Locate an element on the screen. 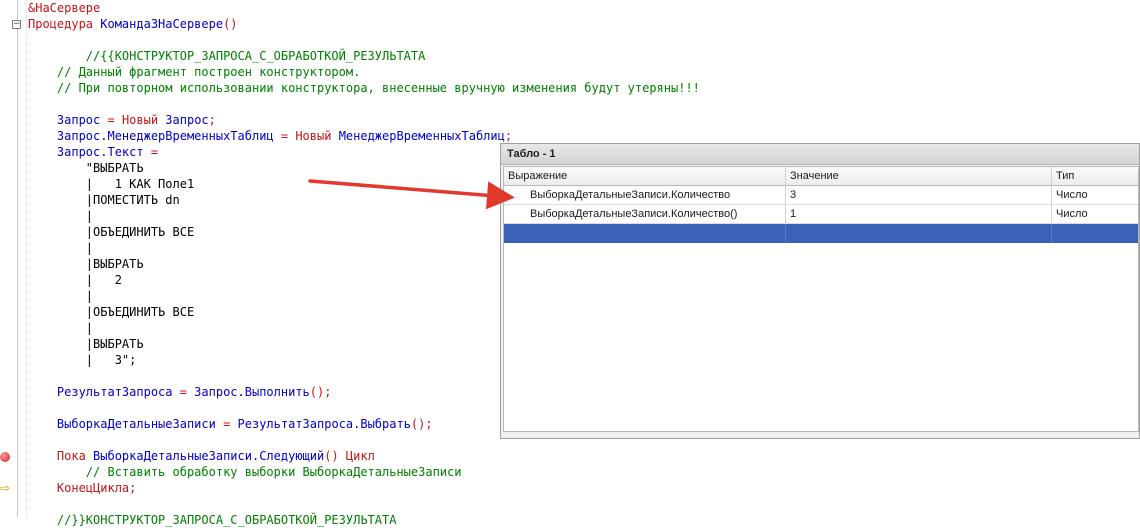  code-line: Запрос = Новый Запрос; is located at coordinates (122, 120).